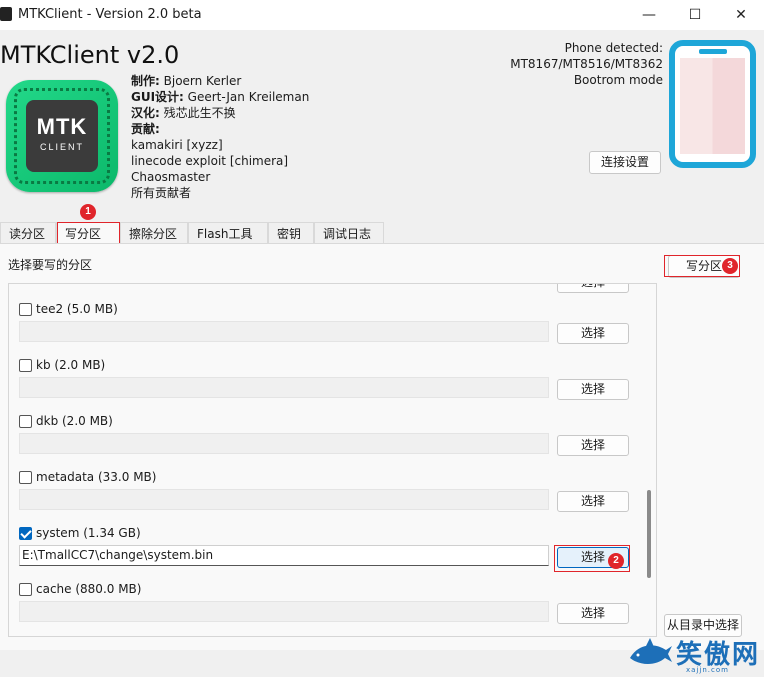  I want to click on credit-gui: GUI设计: Geert-Jan Kreileman, so click(220, 97).